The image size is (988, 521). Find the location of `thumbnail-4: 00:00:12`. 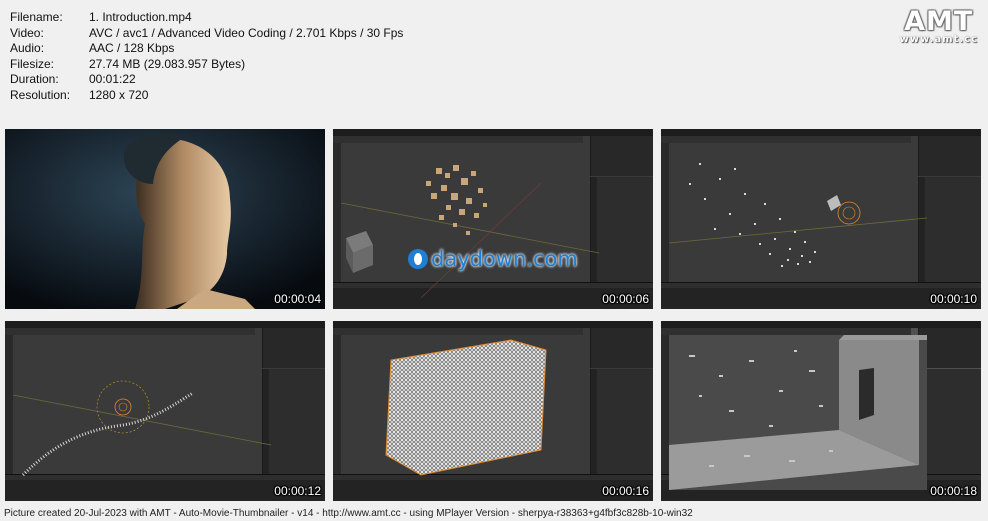

thumbnail-4: 00:00:12 is located at coordinates (165, 411).